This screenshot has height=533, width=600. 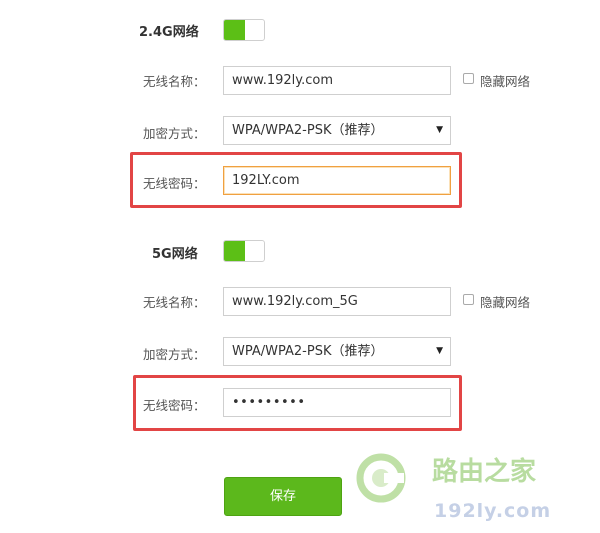 I want to click on watermark-title: 路由之家, so click(x=484, y=472).